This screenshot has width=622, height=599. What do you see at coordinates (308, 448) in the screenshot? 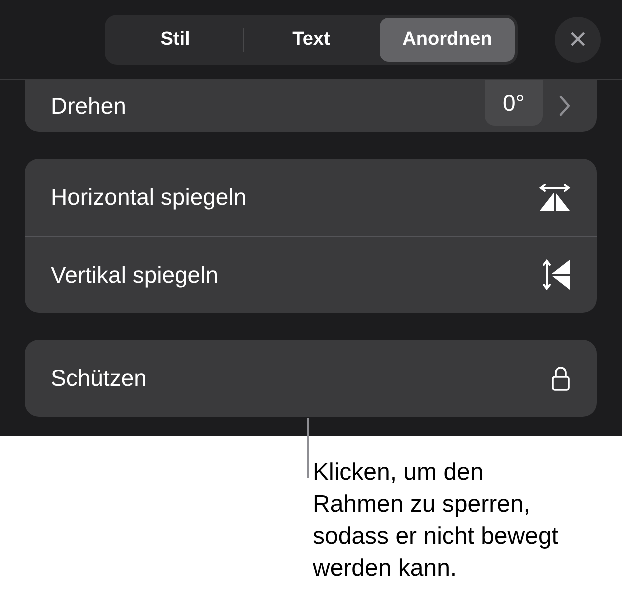
I see `leader-line` at bounding box center [308, 448].